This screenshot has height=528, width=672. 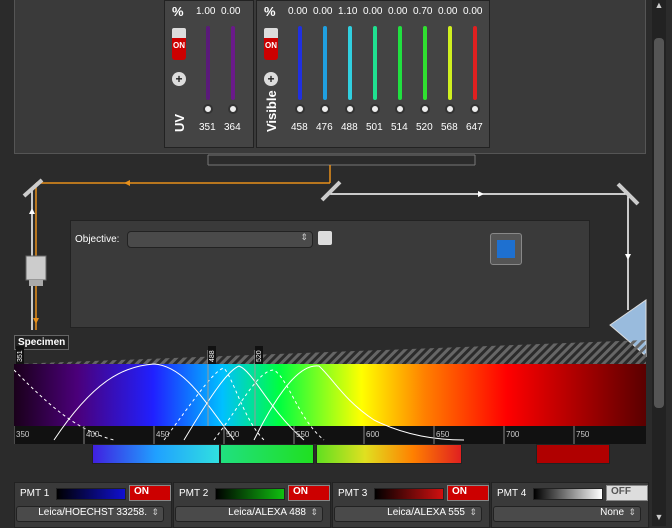 I want to click on objective-lens-icon, so click(x=36, y=270).